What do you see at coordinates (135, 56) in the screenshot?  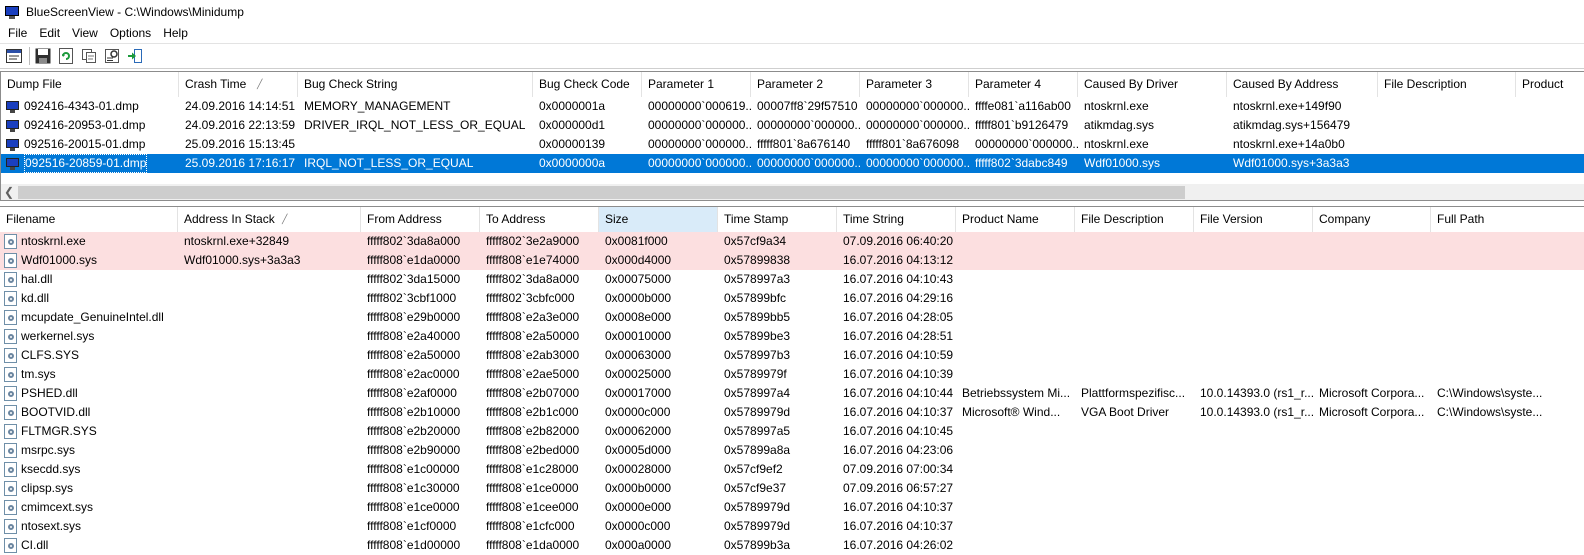 I see `exit-button` at bounding box center [135, 56].